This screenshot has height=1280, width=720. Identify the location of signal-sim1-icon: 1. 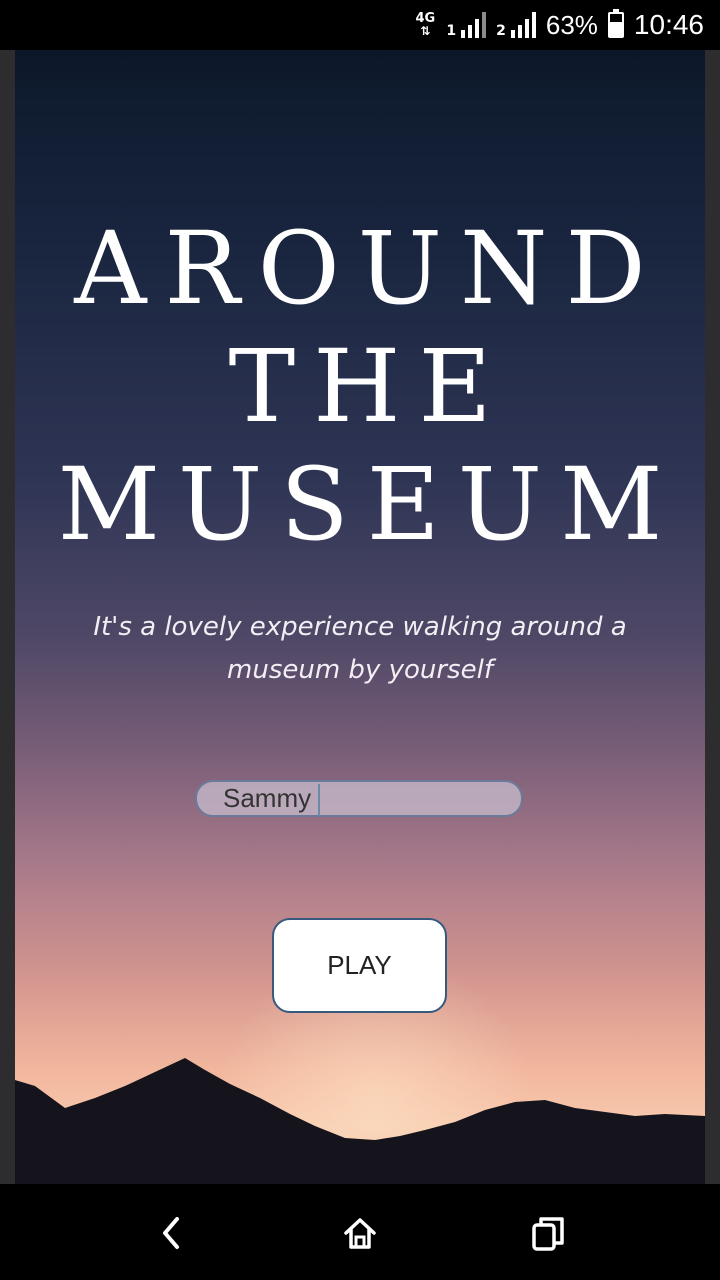
(466, 25).